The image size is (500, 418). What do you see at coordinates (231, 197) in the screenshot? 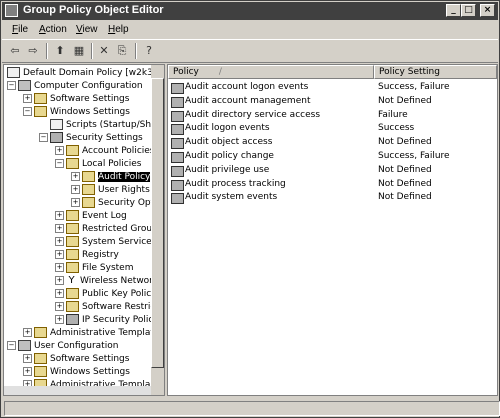
I see `policy-name: Audit system events` at bounding box center [231, 197].